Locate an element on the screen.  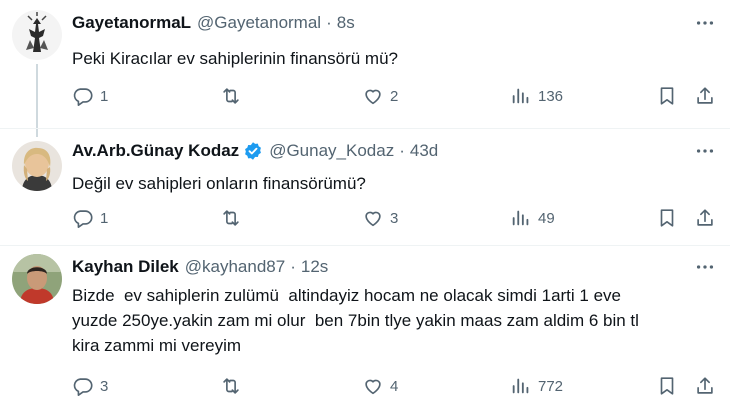
display-name: Av.Arb.Günay Kodaz is located at coordinates (155, 151).